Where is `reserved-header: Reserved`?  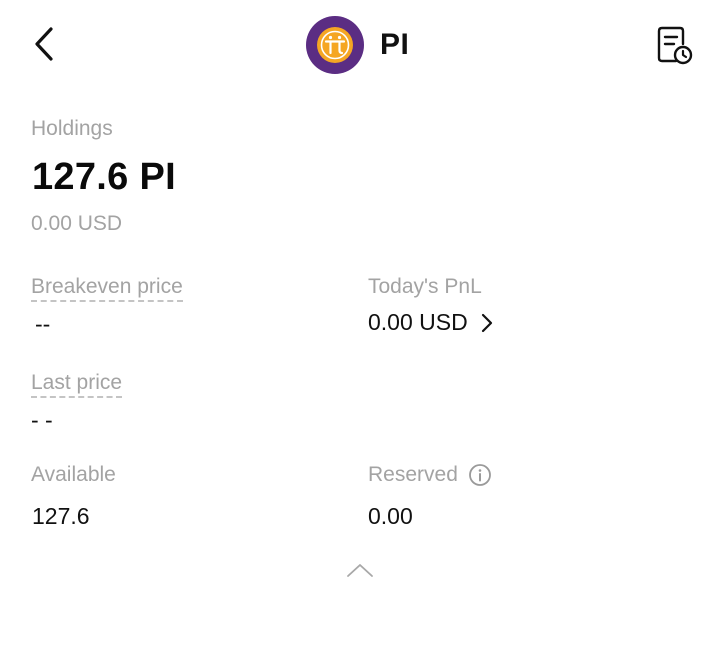
reserved-header: Reserved is located at coordinates (430, 475).